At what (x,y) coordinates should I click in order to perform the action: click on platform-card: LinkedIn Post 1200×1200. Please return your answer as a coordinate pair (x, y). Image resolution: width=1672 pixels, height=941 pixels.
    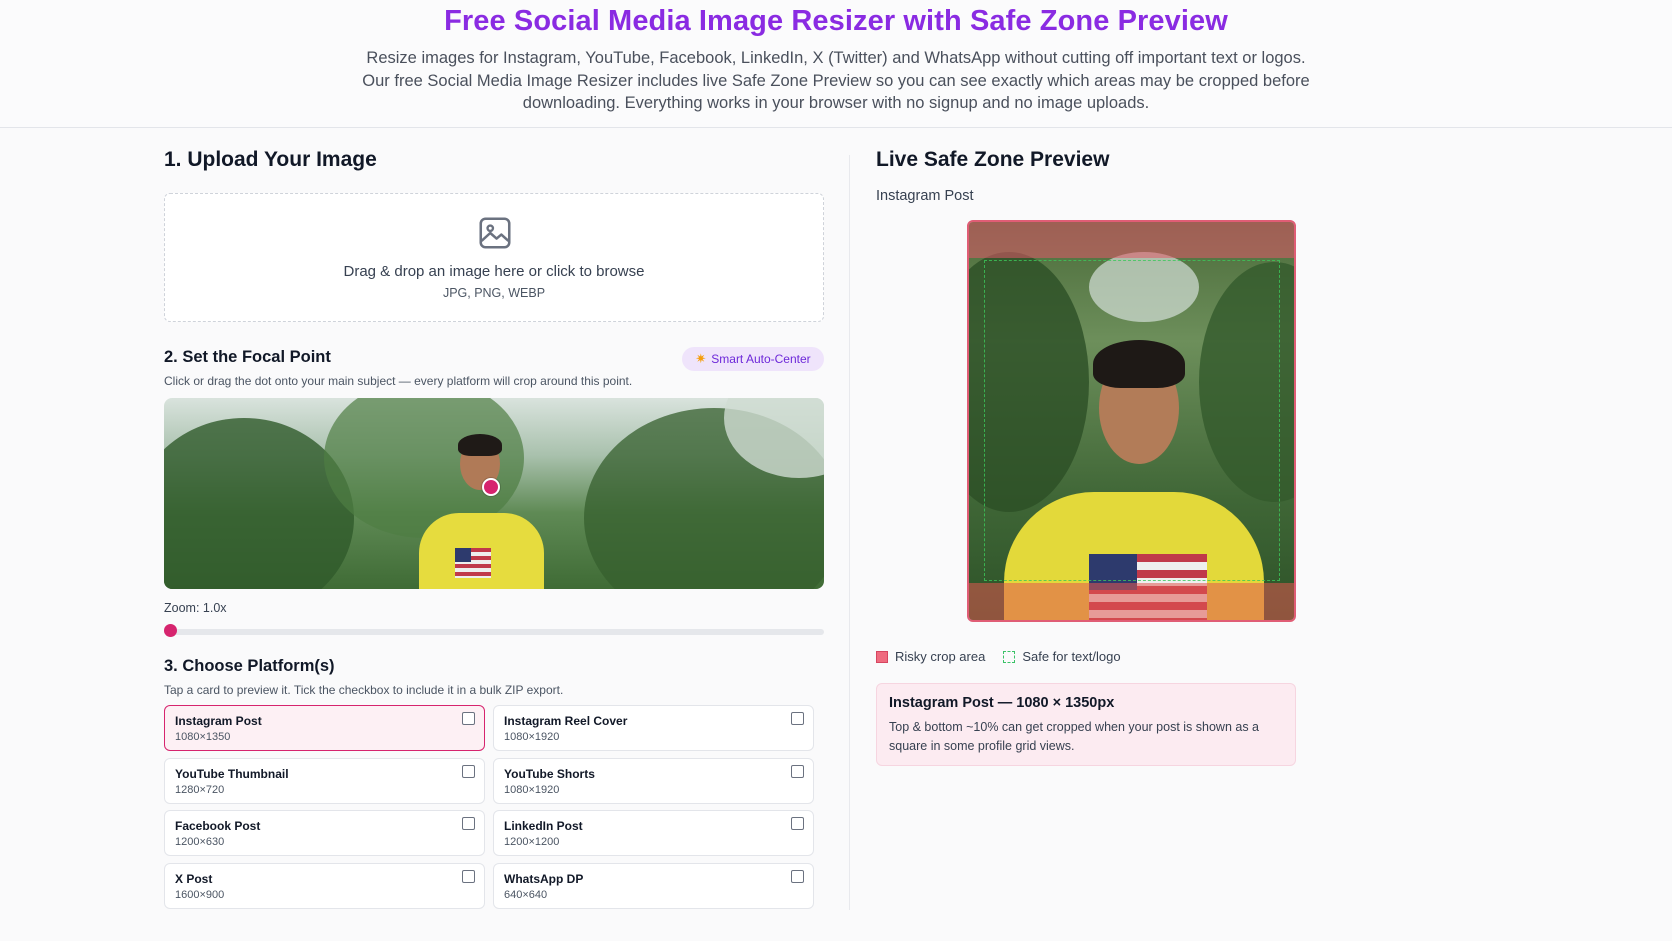
    Looking at the image, I should click on (653, 833).